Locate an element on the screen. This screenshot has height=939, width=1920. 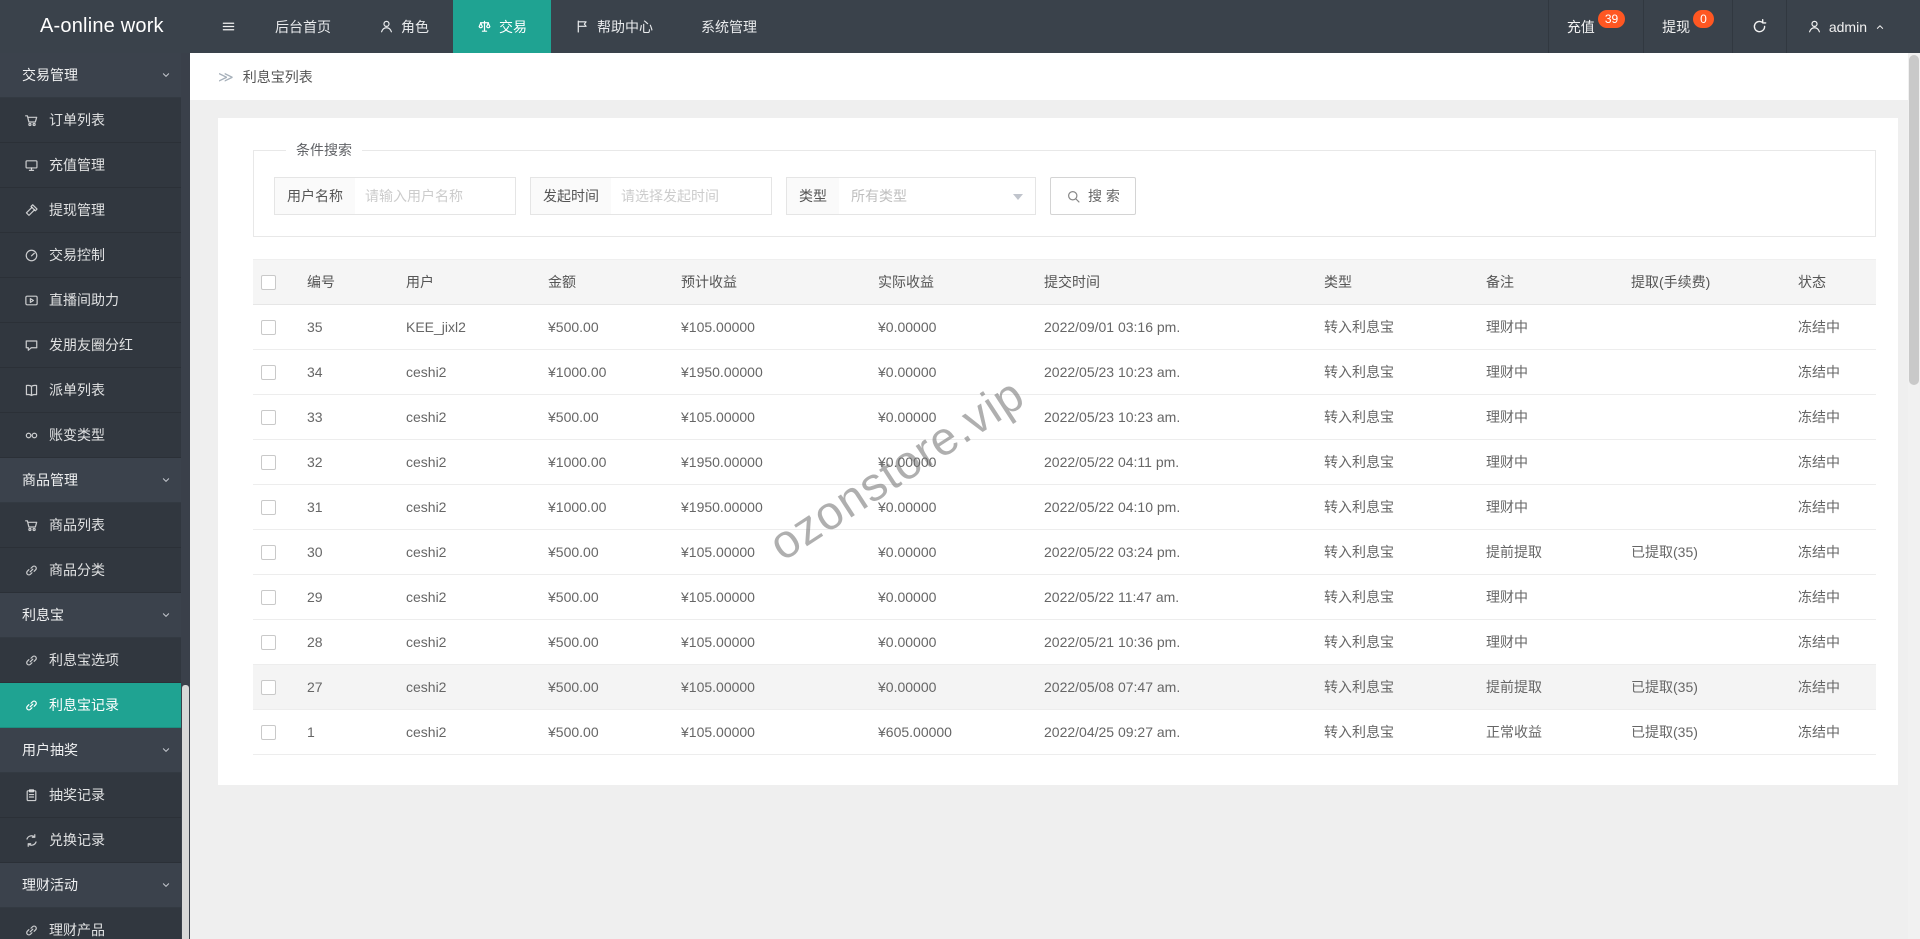
column-header: 预计收益 is located at coordinates (771, 282).